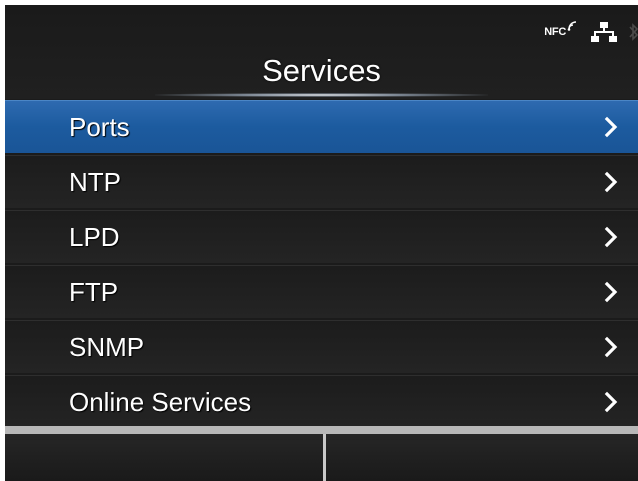 The width and height of the screenshot is (638, 481). What do you see at coordinates (321, 236) in the screenshot?
I see `menu-item-lpd: LPD` at bounding box center [321, 236].